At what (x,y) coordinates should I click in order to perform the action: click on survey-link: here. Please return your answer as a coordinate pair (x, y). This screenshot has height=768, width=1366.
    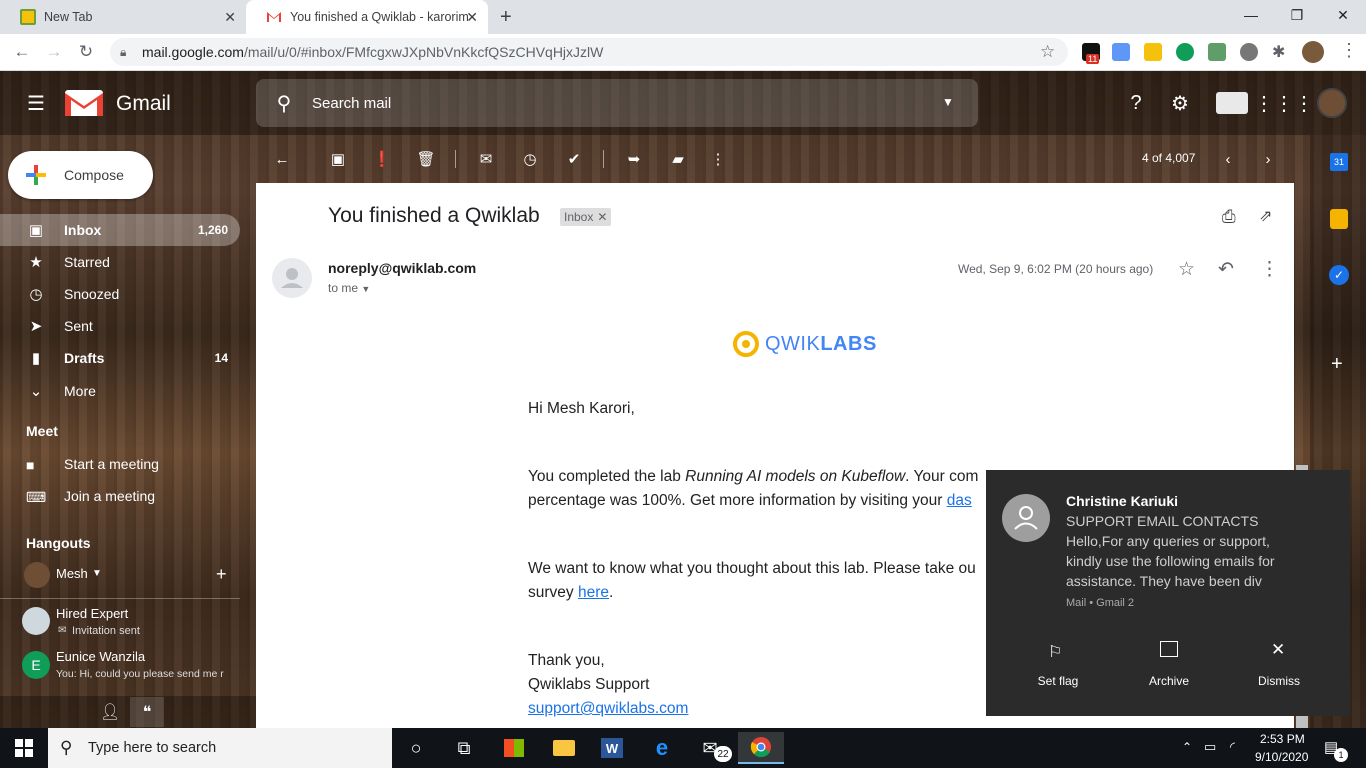
    Looking at the image, I should click on (593, 592).